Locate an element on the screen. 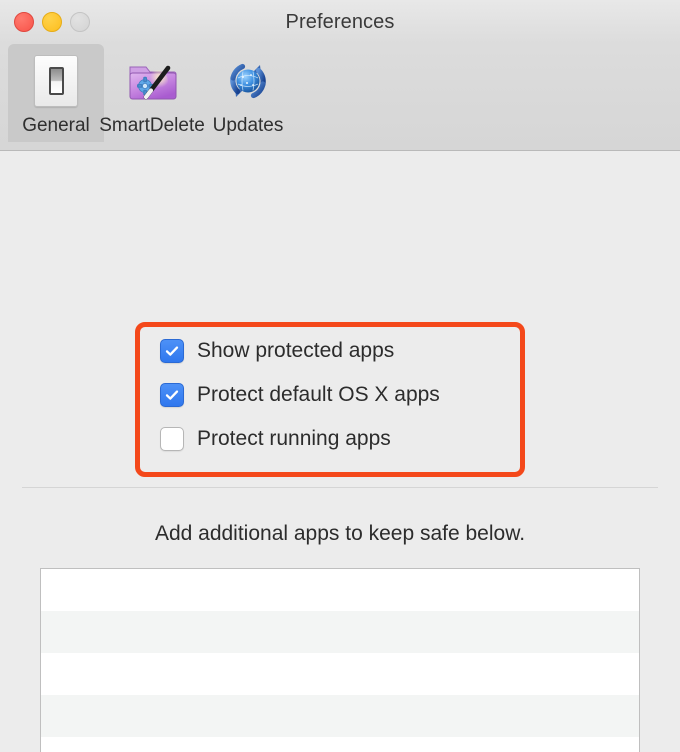 The height and width of the screenshot is (752, 680). preferences-toolbar: General SmartDelete Updates is located at coordinates (340, 97).